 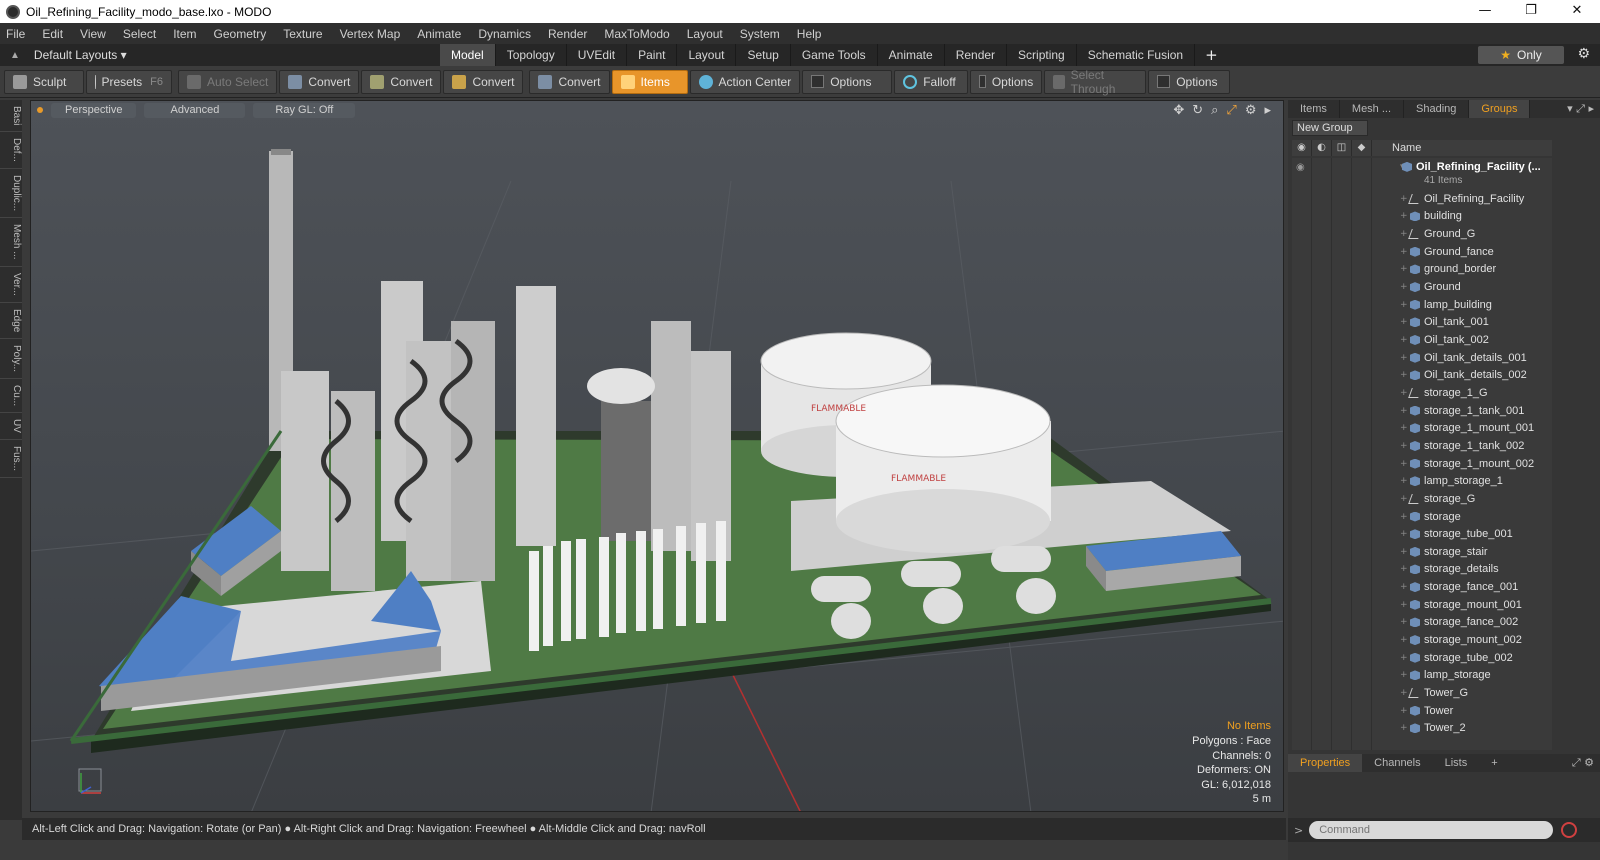 I want to click on tab-groups: Groups, so click(x=1500, y=109).